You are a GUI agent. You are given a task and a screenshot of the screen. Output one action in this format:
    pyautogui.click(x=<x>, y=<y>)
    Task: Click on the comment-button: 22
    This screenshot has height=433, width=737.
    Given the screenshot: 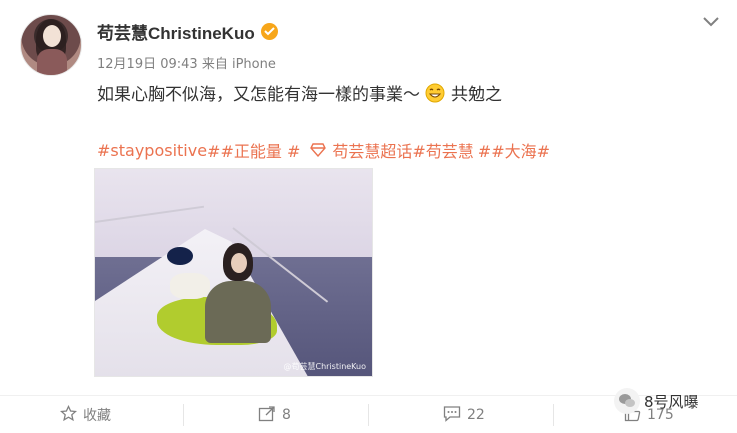 What is the action you would take?
    pyautogui.click(x=464, y=414)
    